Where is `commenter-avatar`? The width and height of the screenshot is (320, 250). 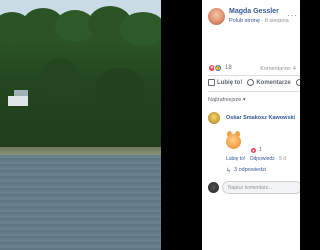
commenter-avatar is located at coordinates (214, 118).